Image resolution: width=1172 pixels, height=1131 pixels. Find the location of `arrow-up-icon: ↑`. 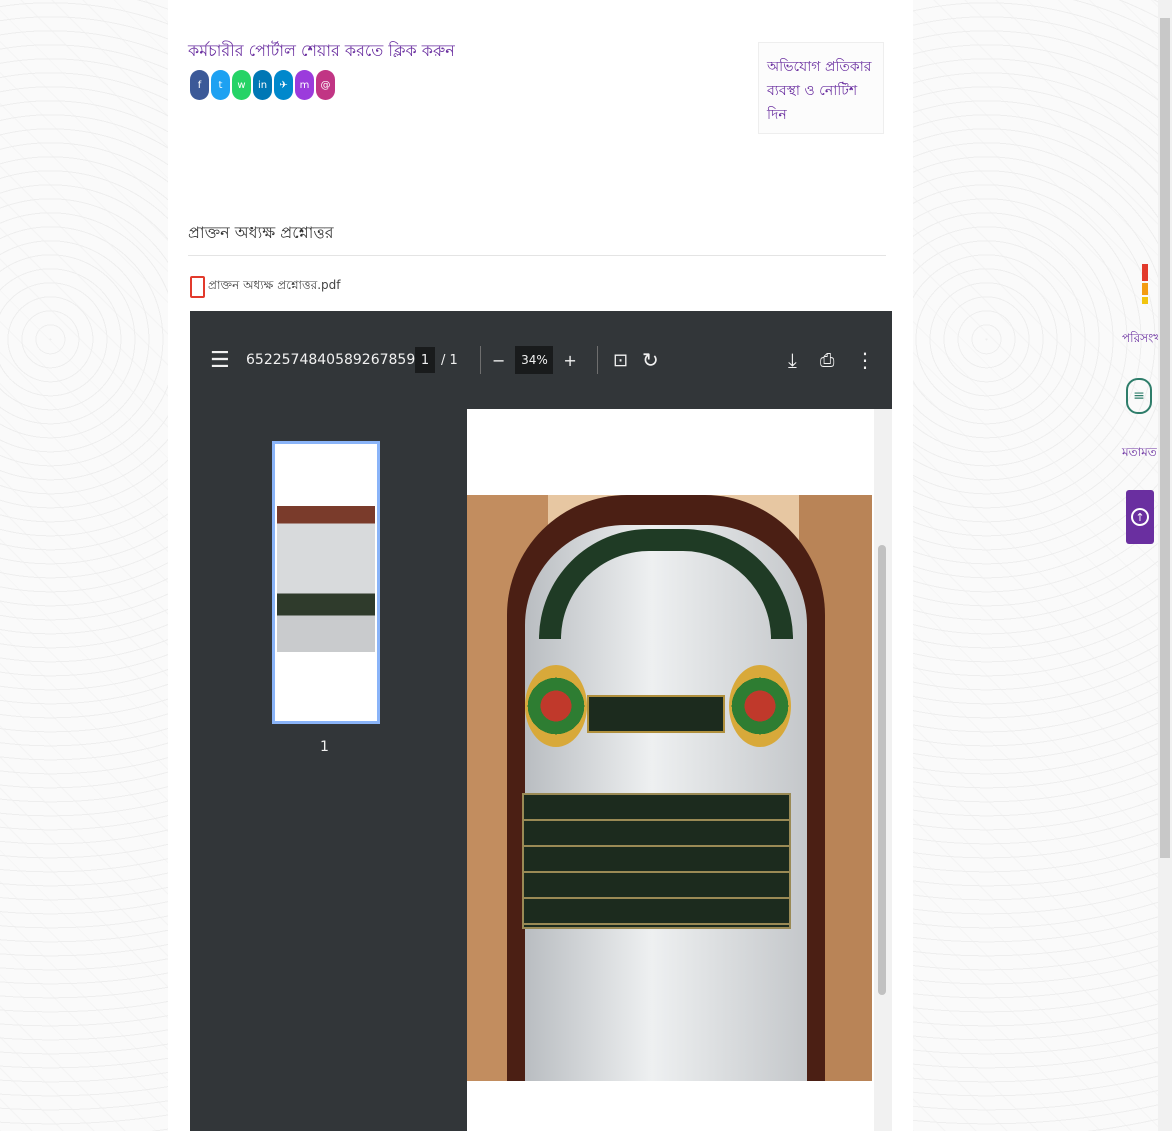

arrow-up-icon: ↑ is located at coordinates (1140, 517).